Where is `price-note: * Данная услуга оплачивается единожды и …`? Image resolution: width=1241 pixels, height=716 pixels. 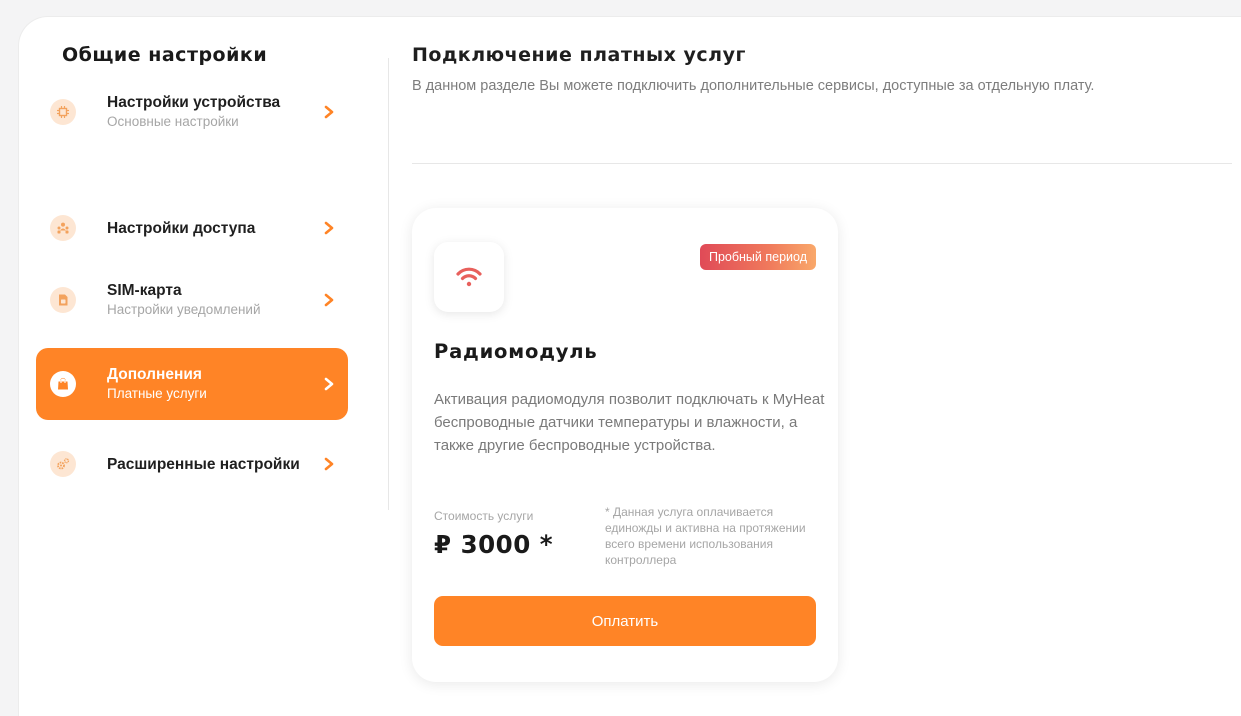 price-note: * Данная услуга оплачивается единожды и … is located at coordinates (705, 536).